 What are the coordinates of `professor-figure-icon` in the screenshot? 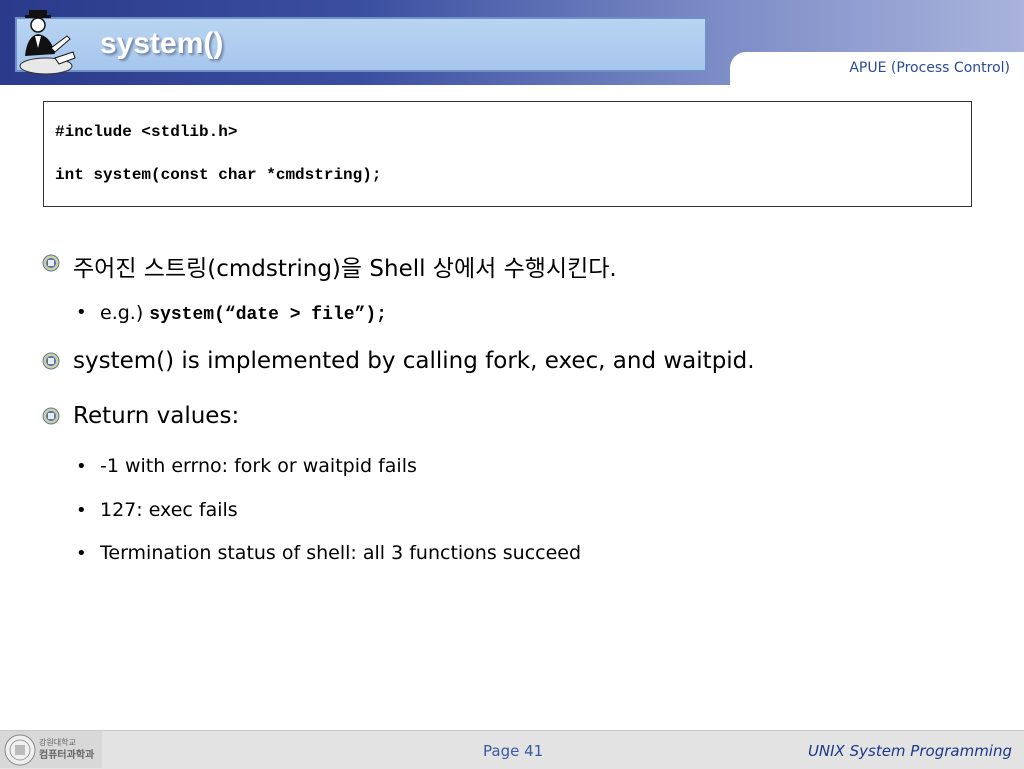 It's located at (47, 42).